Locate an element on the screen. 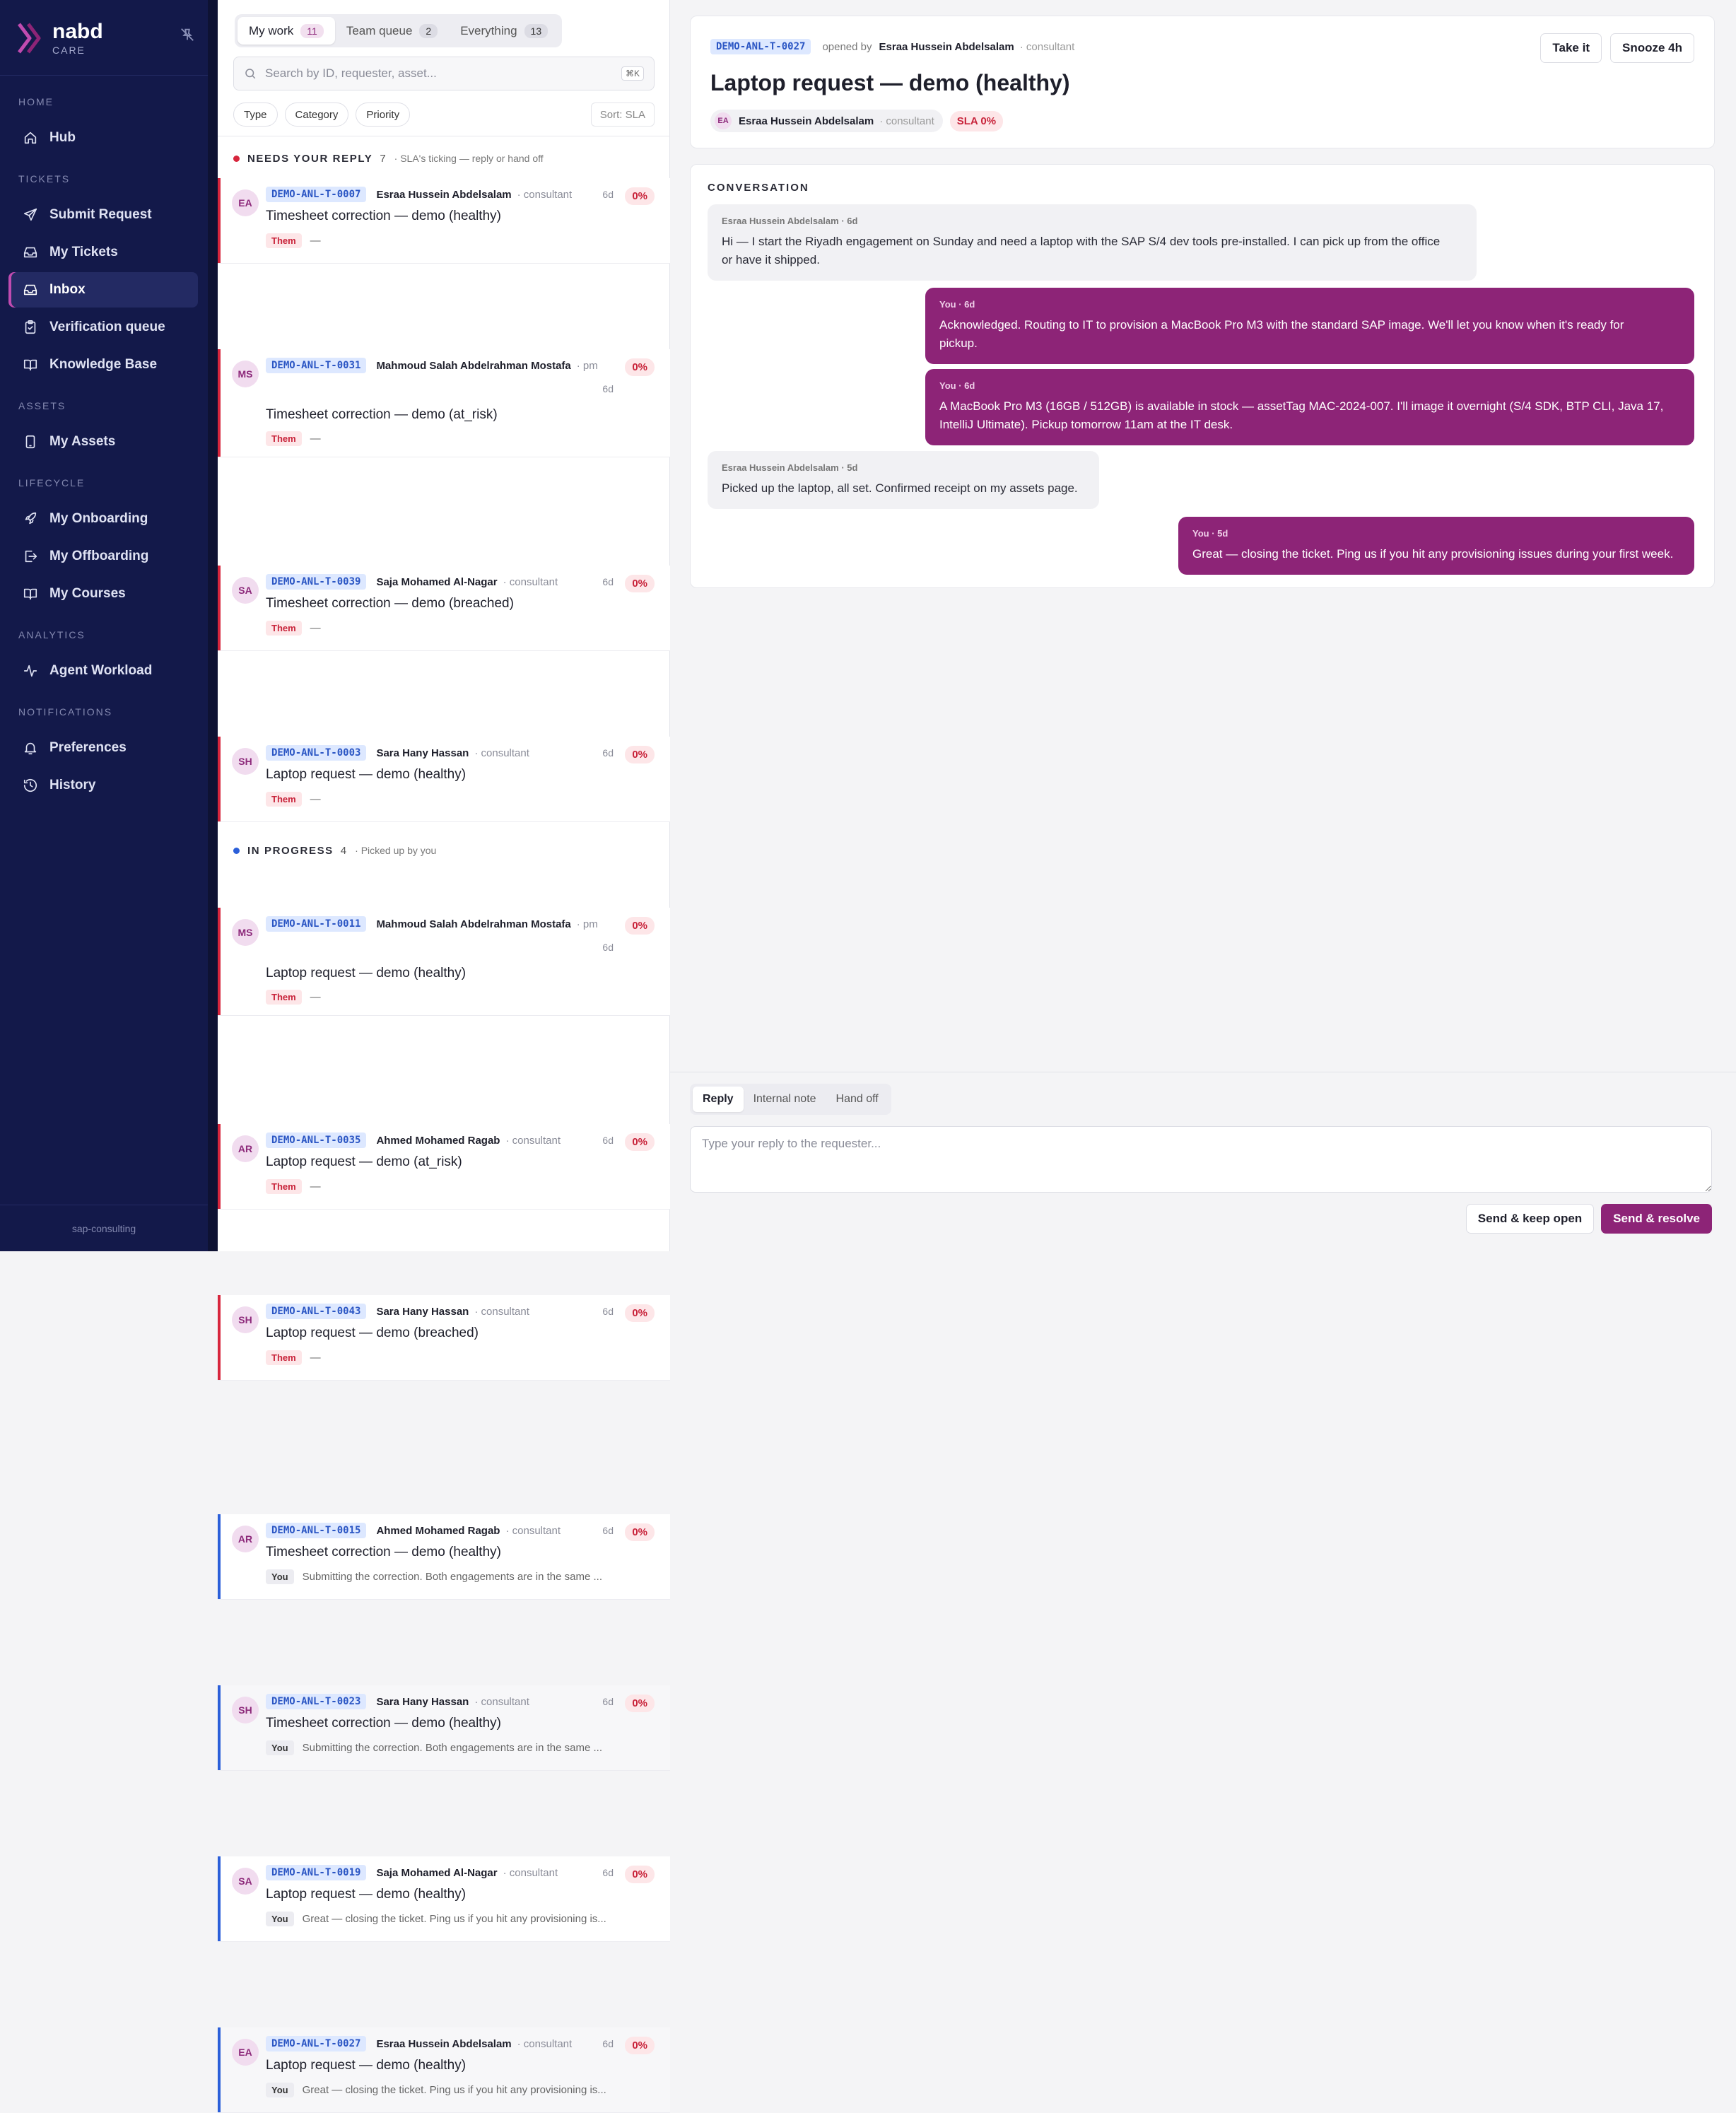 This screenshot has width=1736, height=2113. sidebar-item-label: Hub is located at coordinates (62, 137).